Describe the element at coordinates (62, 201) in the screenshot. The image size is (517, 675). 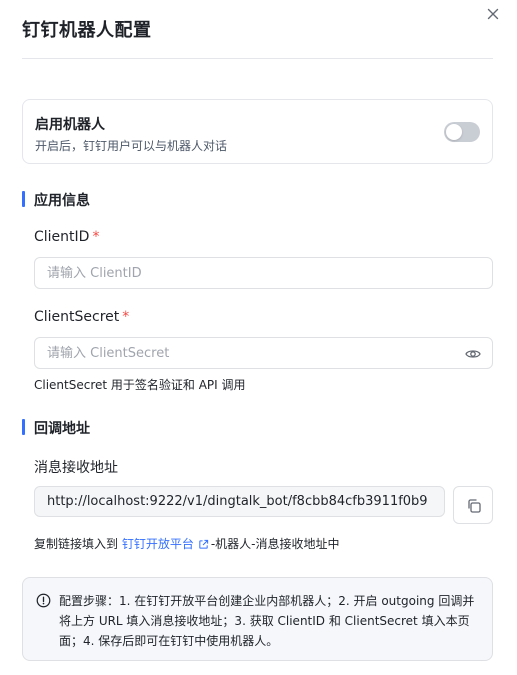
I see `section-title-app-info: 应用信息` at that location.